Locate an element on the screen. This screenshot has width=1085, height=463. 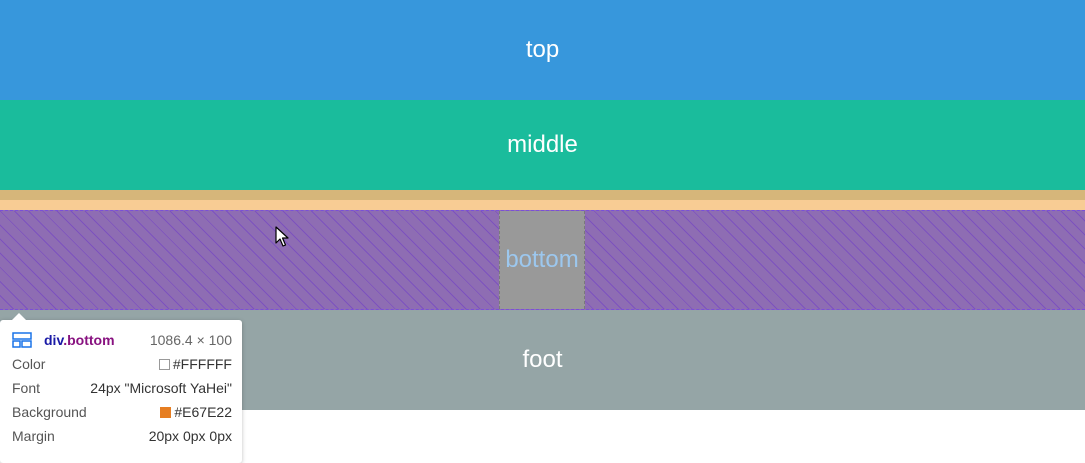
property-value-text: 24px "Microsoft YaHei" is located at coordinates (161, 388).